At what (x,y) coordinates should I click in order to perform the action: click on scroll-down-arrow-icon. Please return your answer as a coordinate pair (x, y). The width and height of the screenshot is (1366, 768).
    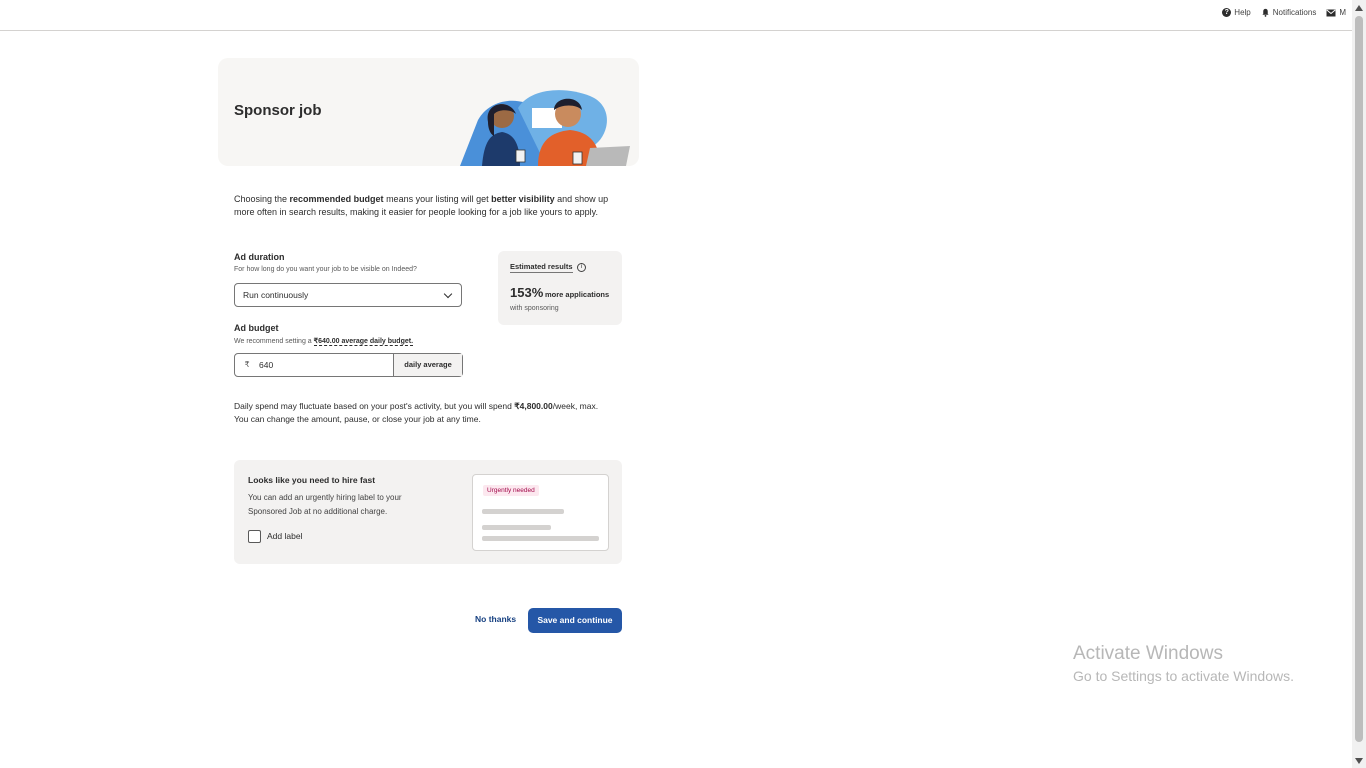
    Looking at the image, I should click on (1359, 761).